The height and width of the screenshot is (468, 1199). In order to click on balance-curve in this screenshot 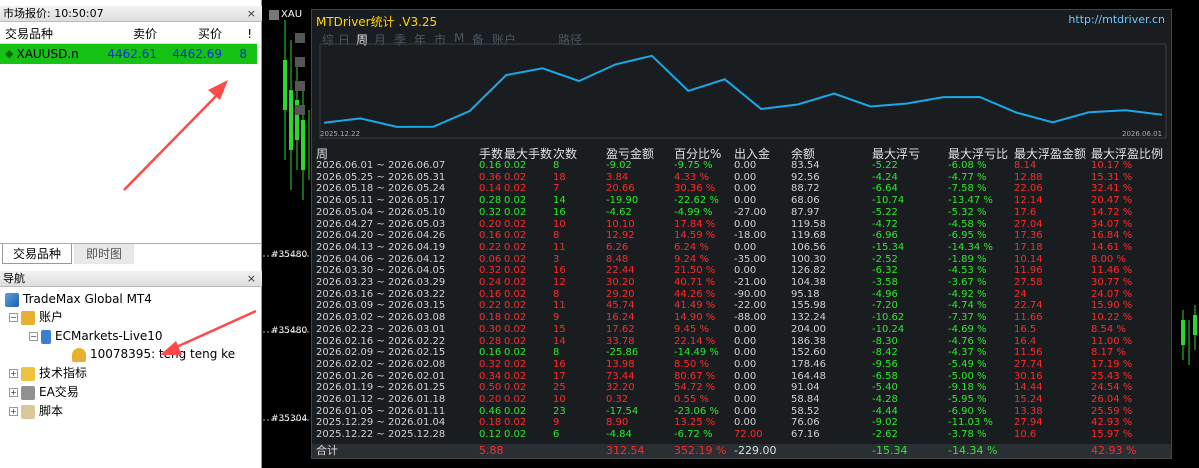, I will do `click(743, 91)`.